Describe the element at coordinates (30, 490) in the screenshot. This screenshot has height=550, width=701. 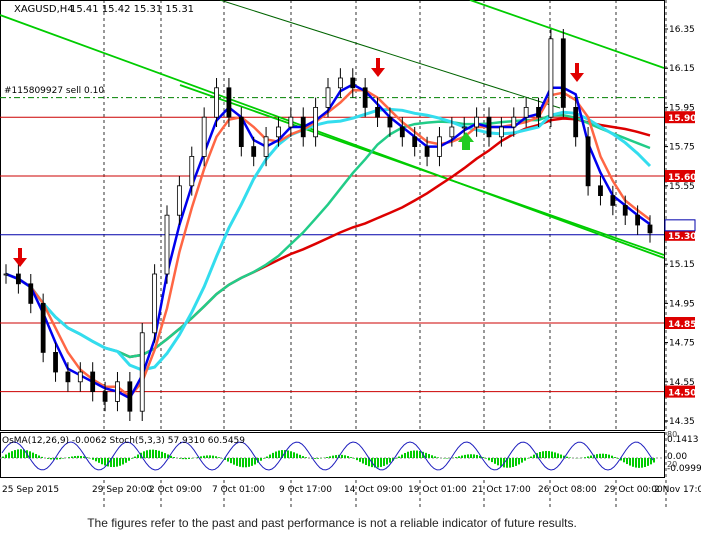
I see `time-tick-label: 25 Sep 2015` at that location.